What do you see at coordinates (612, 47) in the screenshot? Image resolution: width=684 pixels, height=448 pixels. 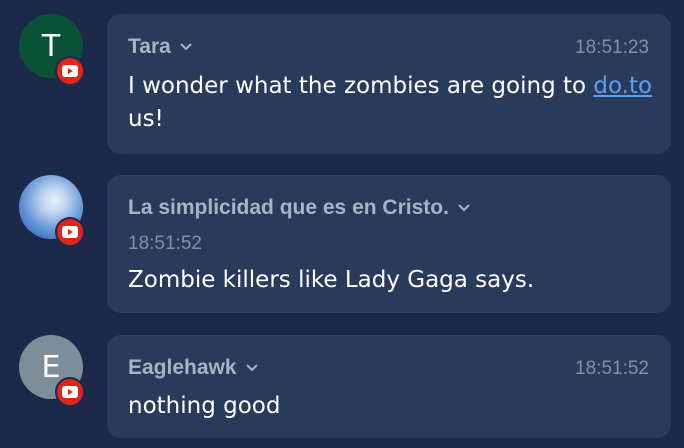 I see `message-timestamp: 18:51:23` at bounding box center [612, 47].